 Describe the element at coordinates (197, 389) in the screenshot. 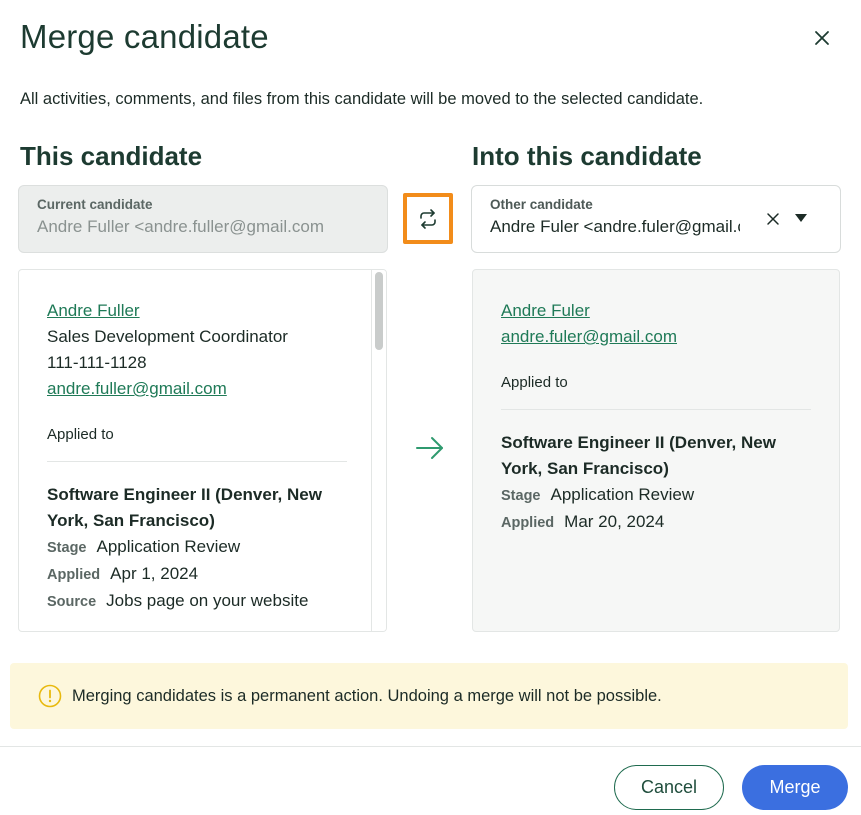

I see `candidate-email-link: andre.fuller@gmail.com` at that location.